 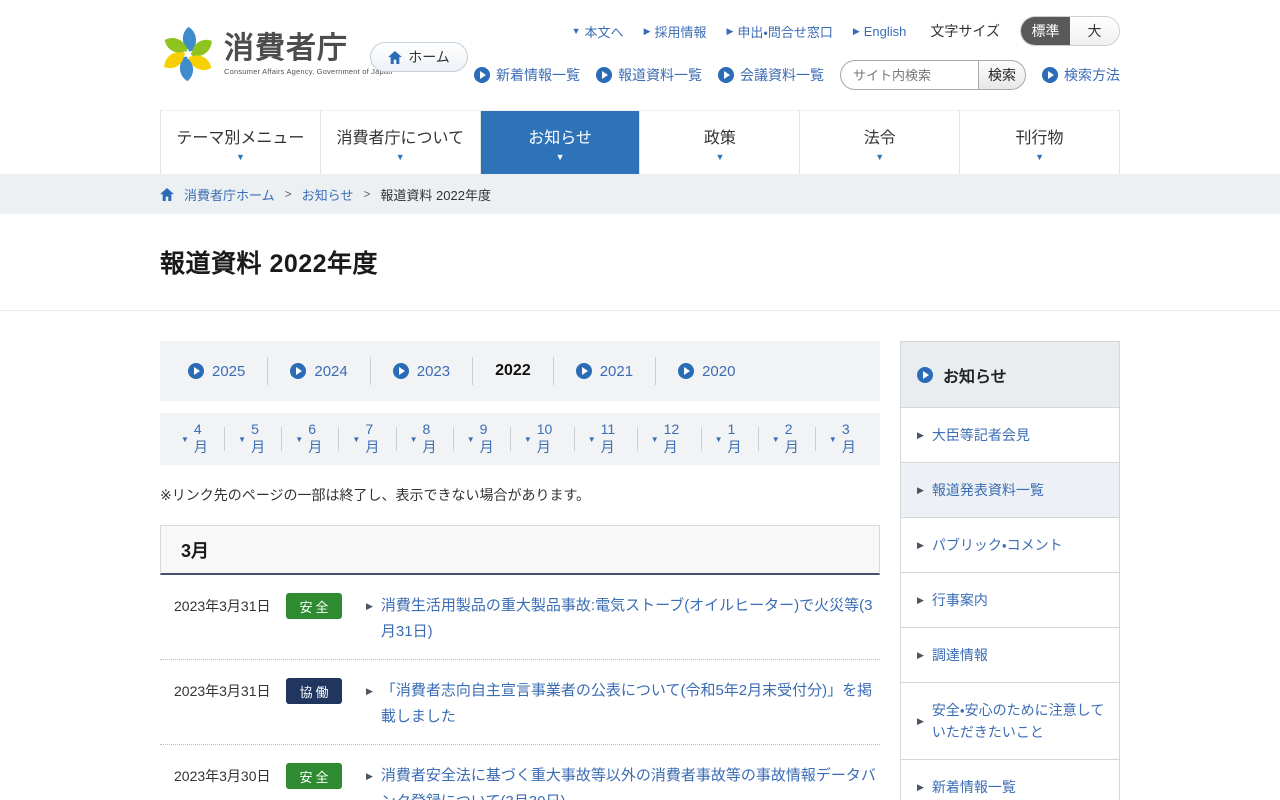 What do you see at coordinates (482, 438) in the screenshot?
I see `month-link-sep: ▼ 9月` at bounding box center [482, 438].